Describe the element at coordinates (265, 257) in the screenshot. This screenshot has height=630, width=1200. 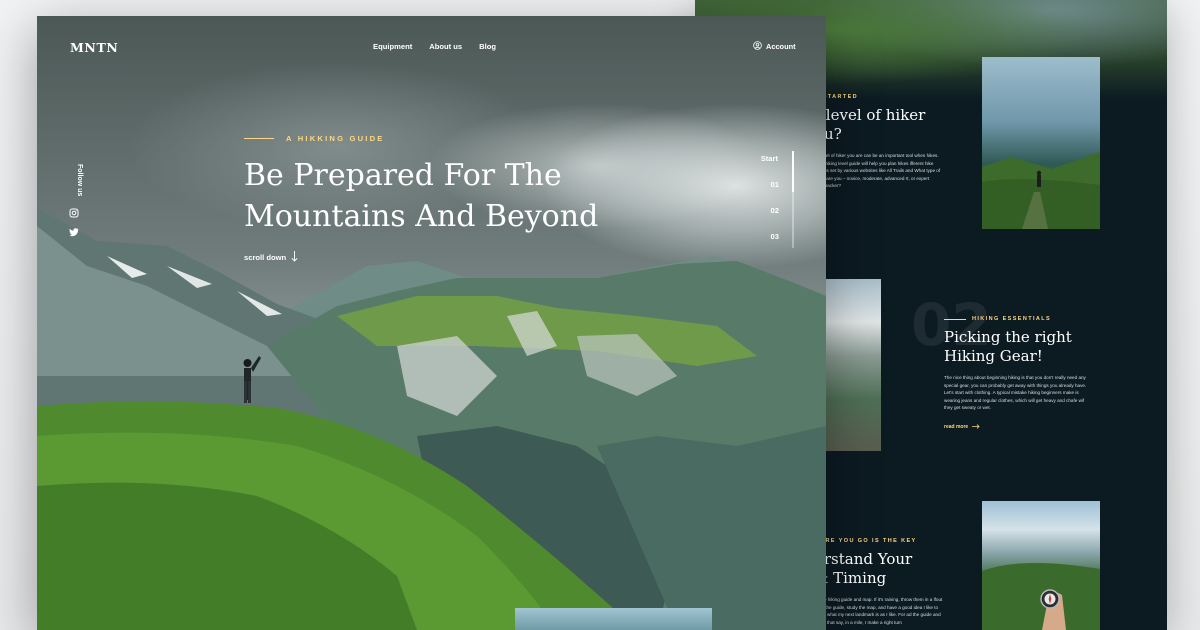
I see `scroll-down-label: scroll down` at that location.